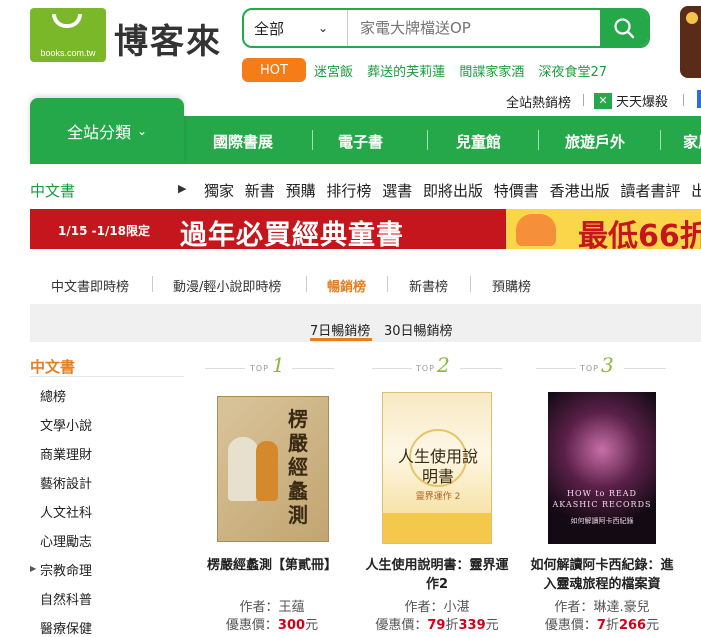 The height and width of the screenshot is (637, 701). What do you see at coordinates (341, 339) in the screenshot?
I see `active-tab-indicator` at bounding box center [341, 339].